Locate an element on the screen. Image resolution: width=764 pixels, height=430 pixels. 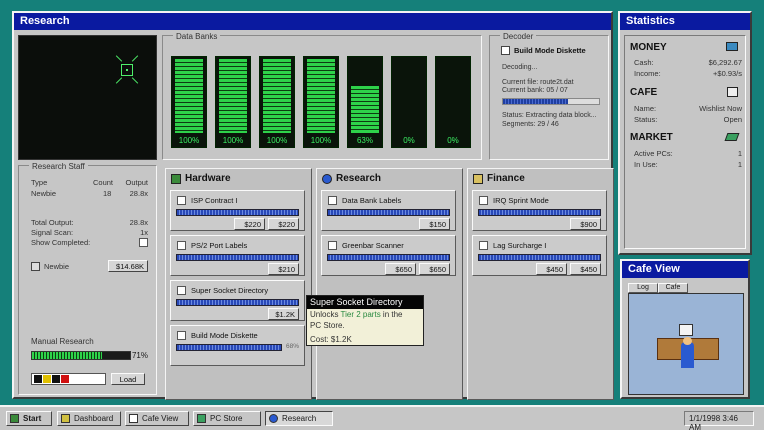
tooltip-line1a: Unlocks is located at coordinates (325, 314).